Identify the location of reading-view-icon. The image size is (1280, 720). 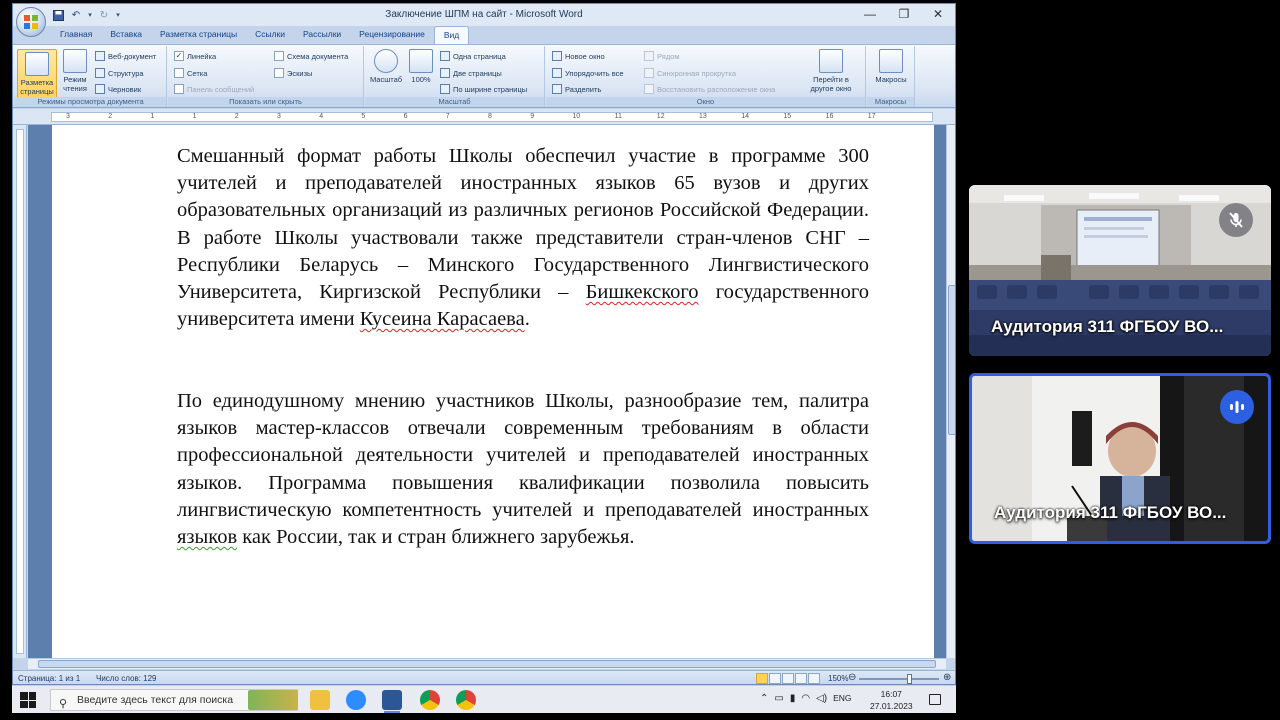
(775, 678).